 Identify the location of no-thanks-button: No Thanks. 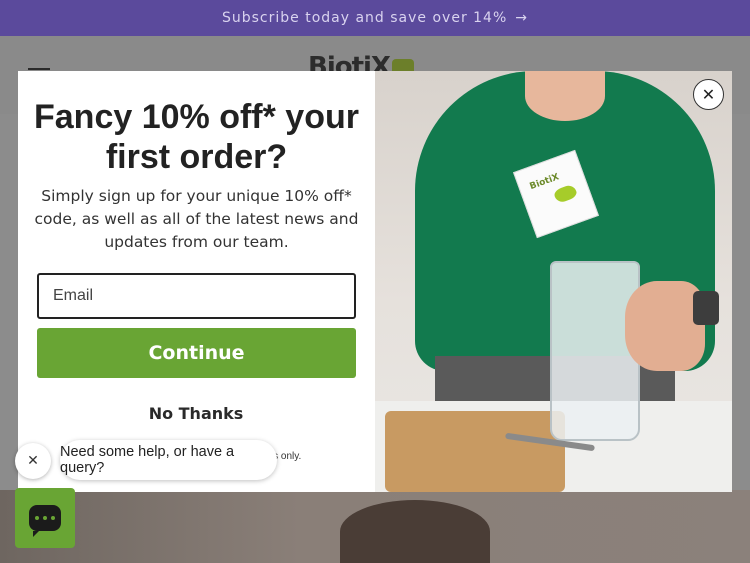
(196, 413).